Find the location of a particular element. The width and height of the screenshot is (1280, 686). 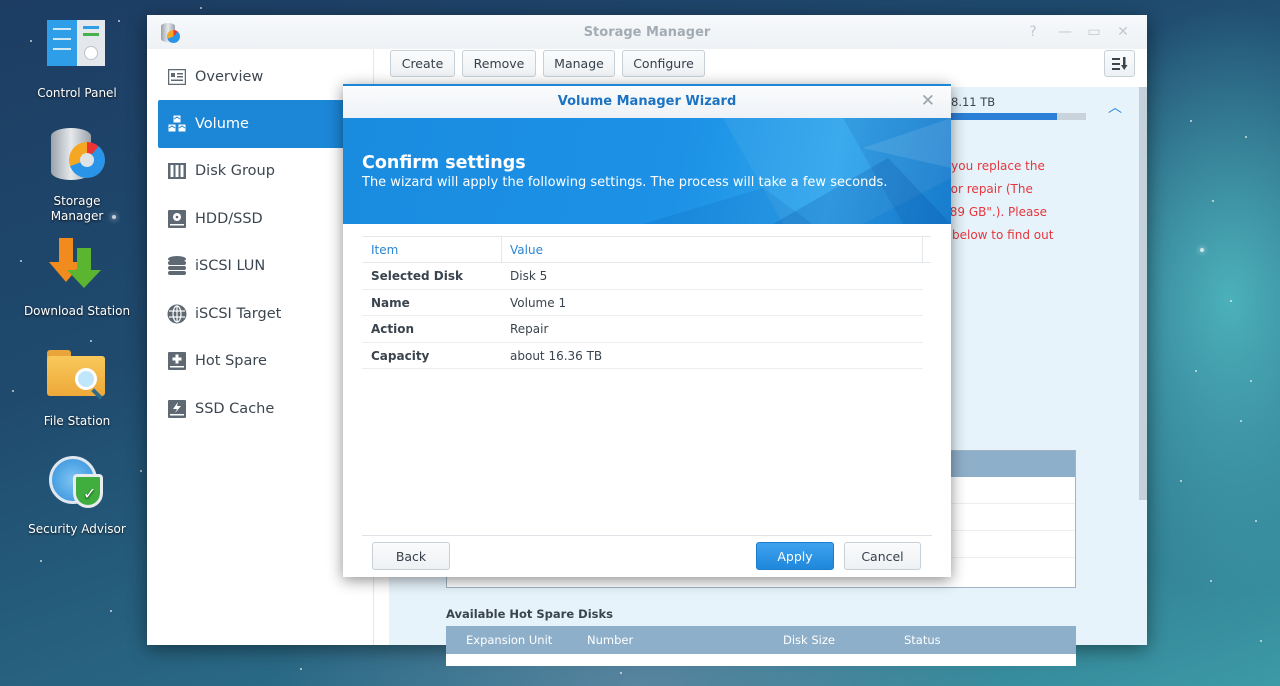

column-status: Status is located at coordinates (922, 640).